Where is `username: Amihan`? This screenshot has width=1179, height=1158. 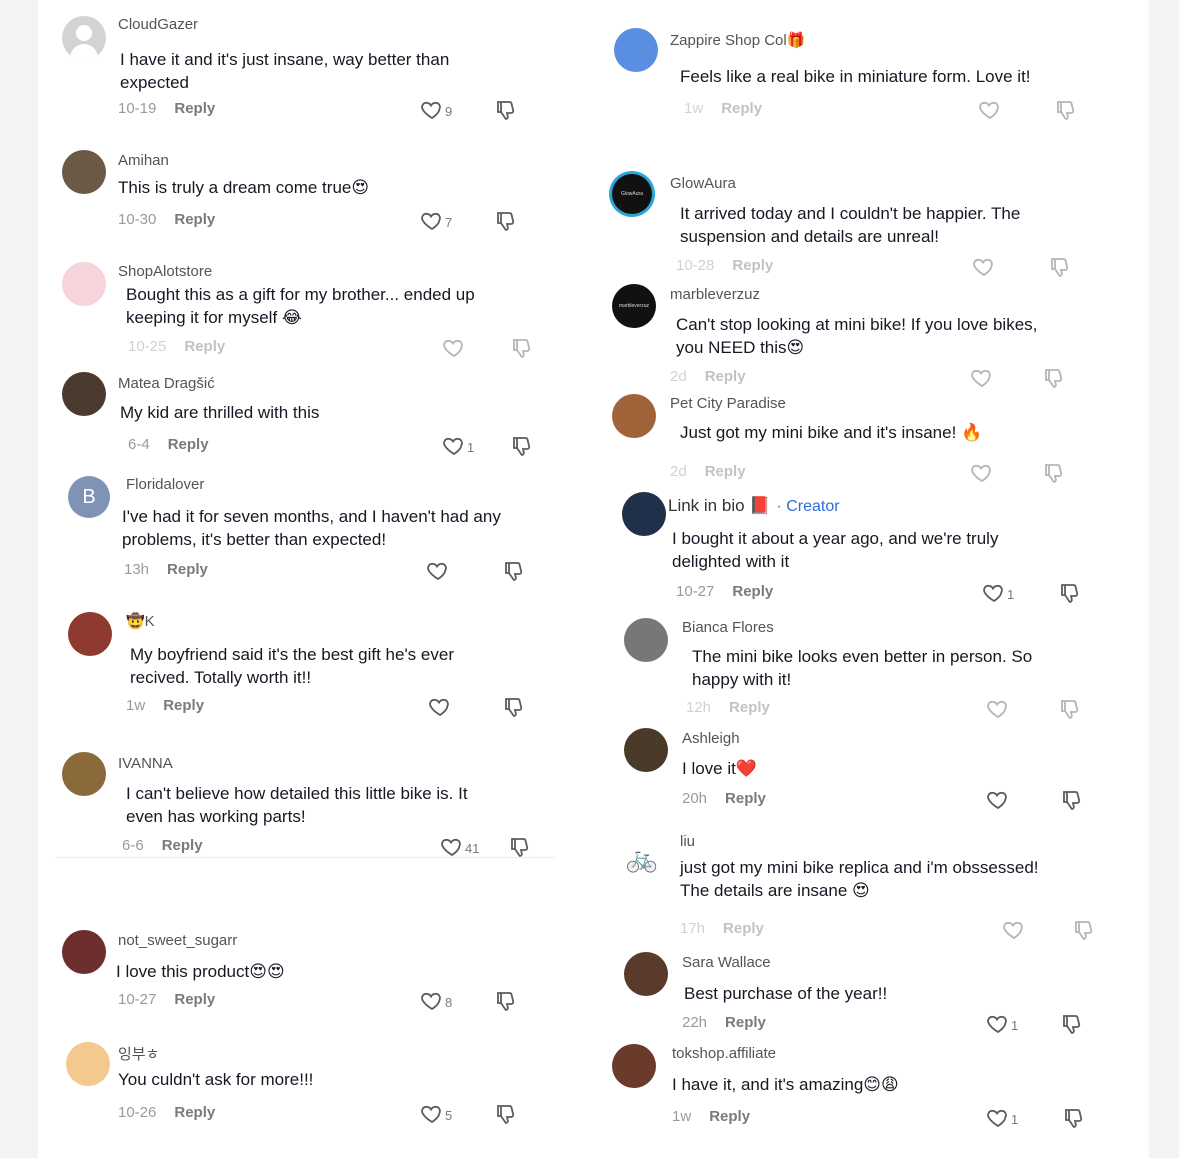
username: Amihan is located at coordinates (143, 160).